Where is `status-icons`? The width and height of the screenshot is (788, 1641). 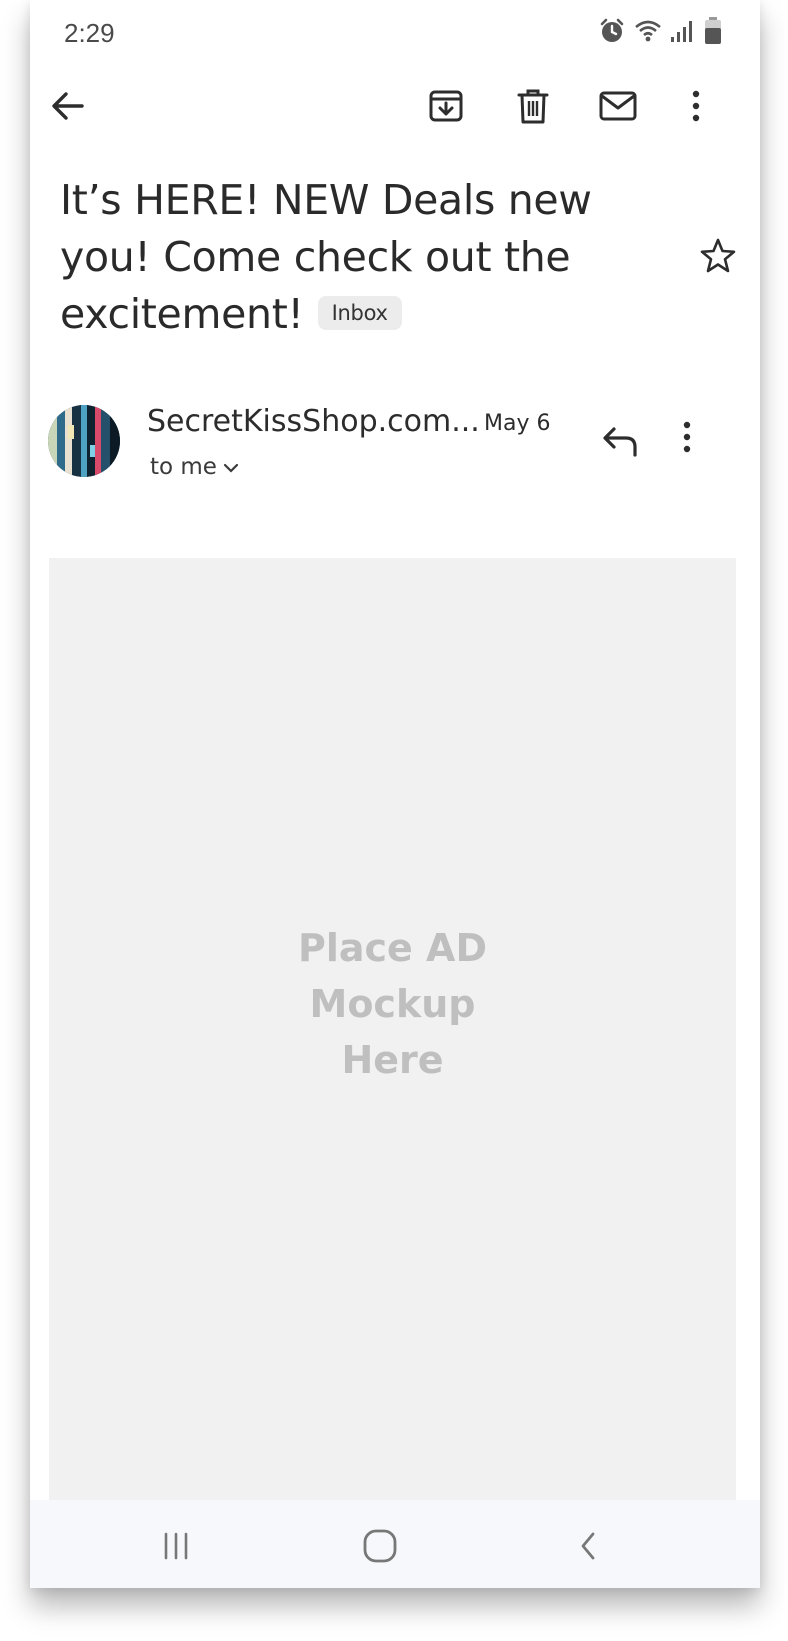 status-icons is located at coordinates (660, 31).